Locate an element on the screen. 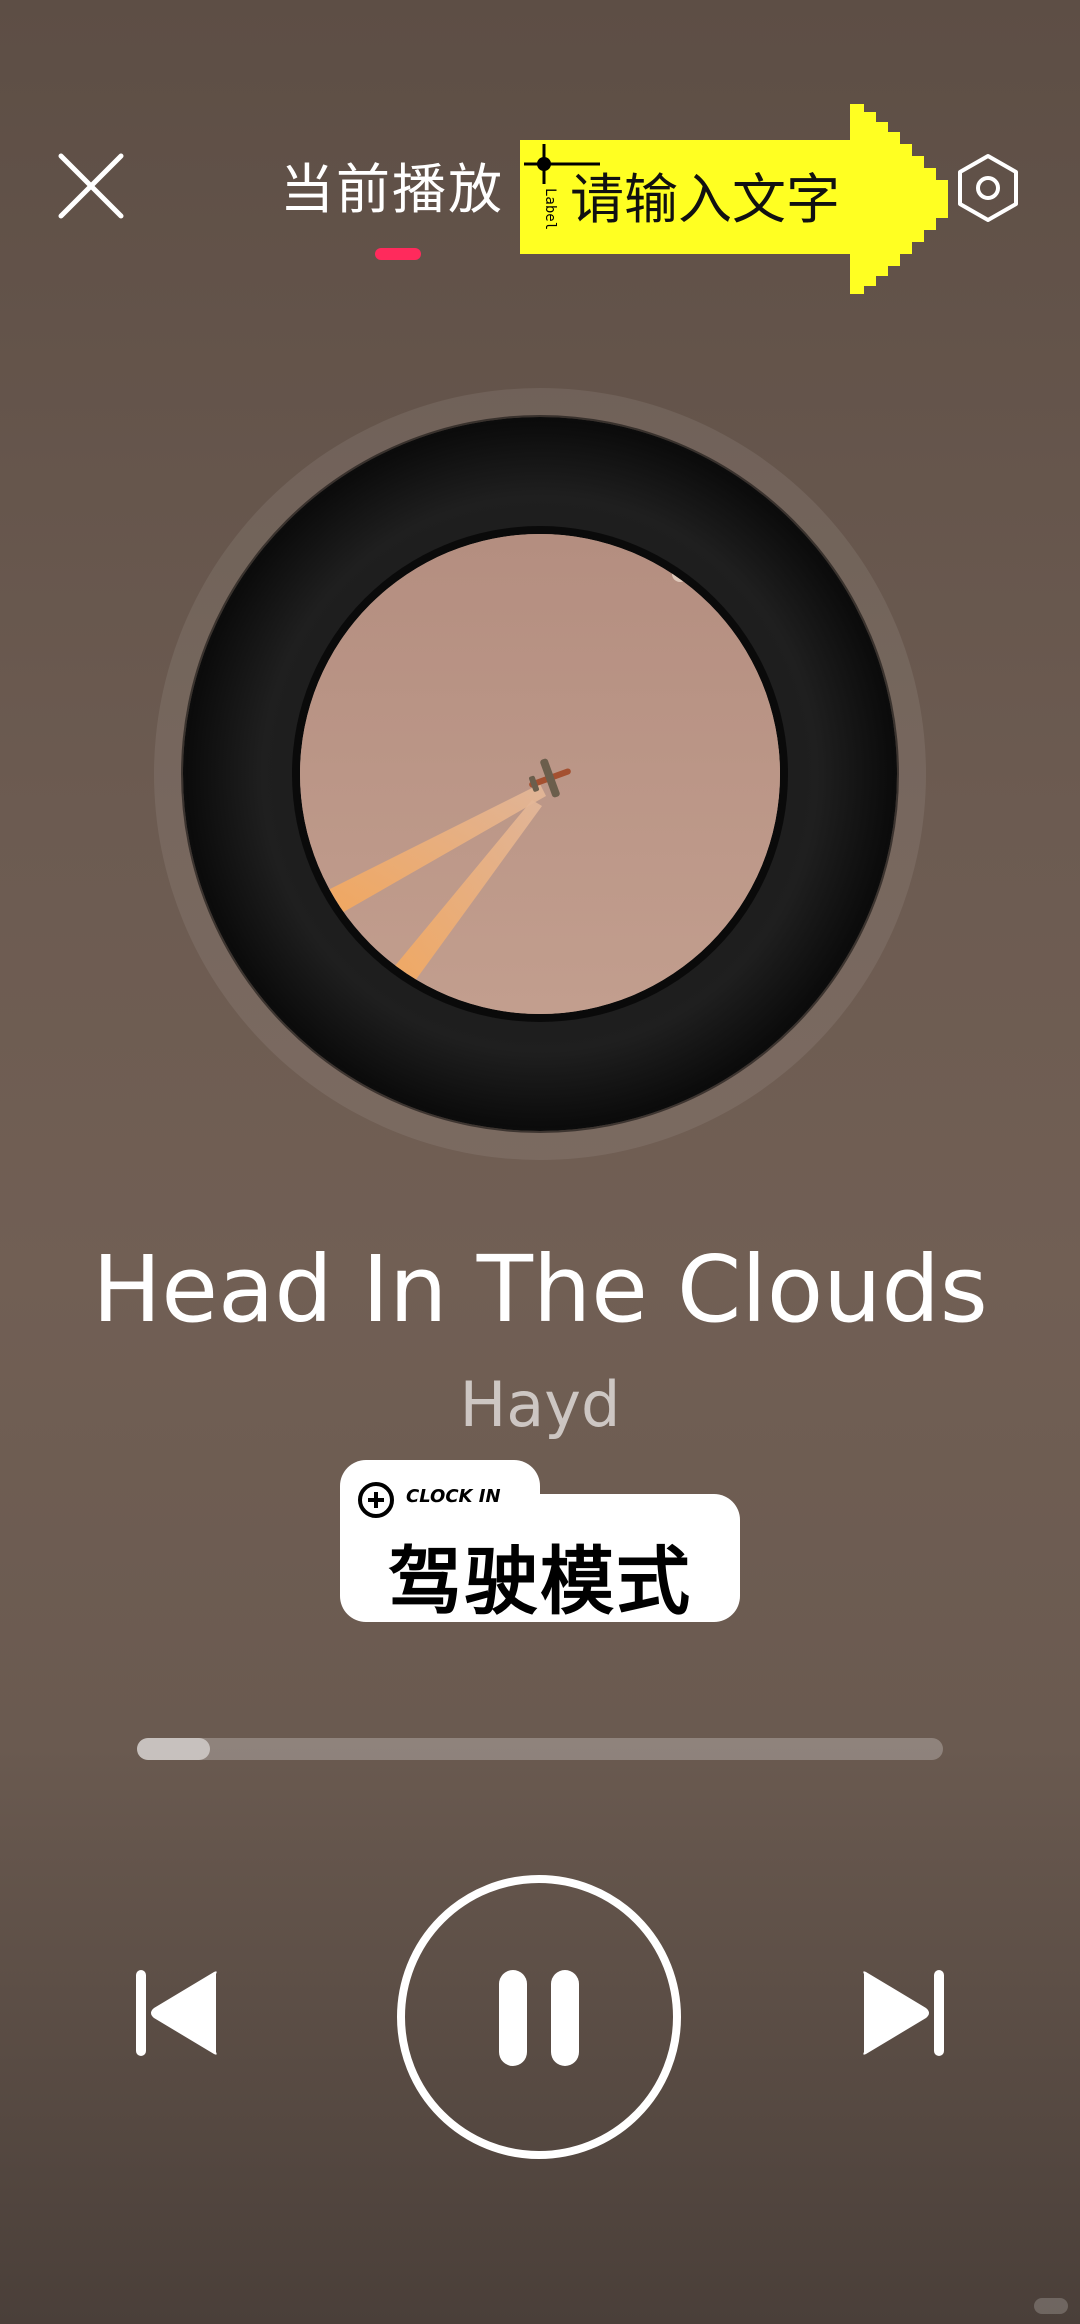 This screenshot has height=2324, width=1080. tab-now-playing: 当前播放 is located at coordinates (392, 190).